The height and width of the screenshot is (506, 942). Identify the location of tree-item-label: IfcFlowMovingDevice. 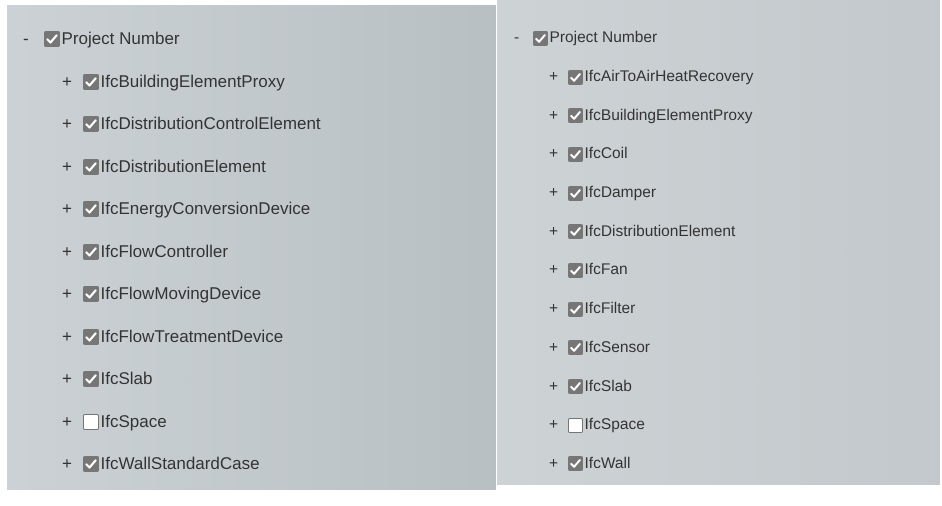
(181, 294).